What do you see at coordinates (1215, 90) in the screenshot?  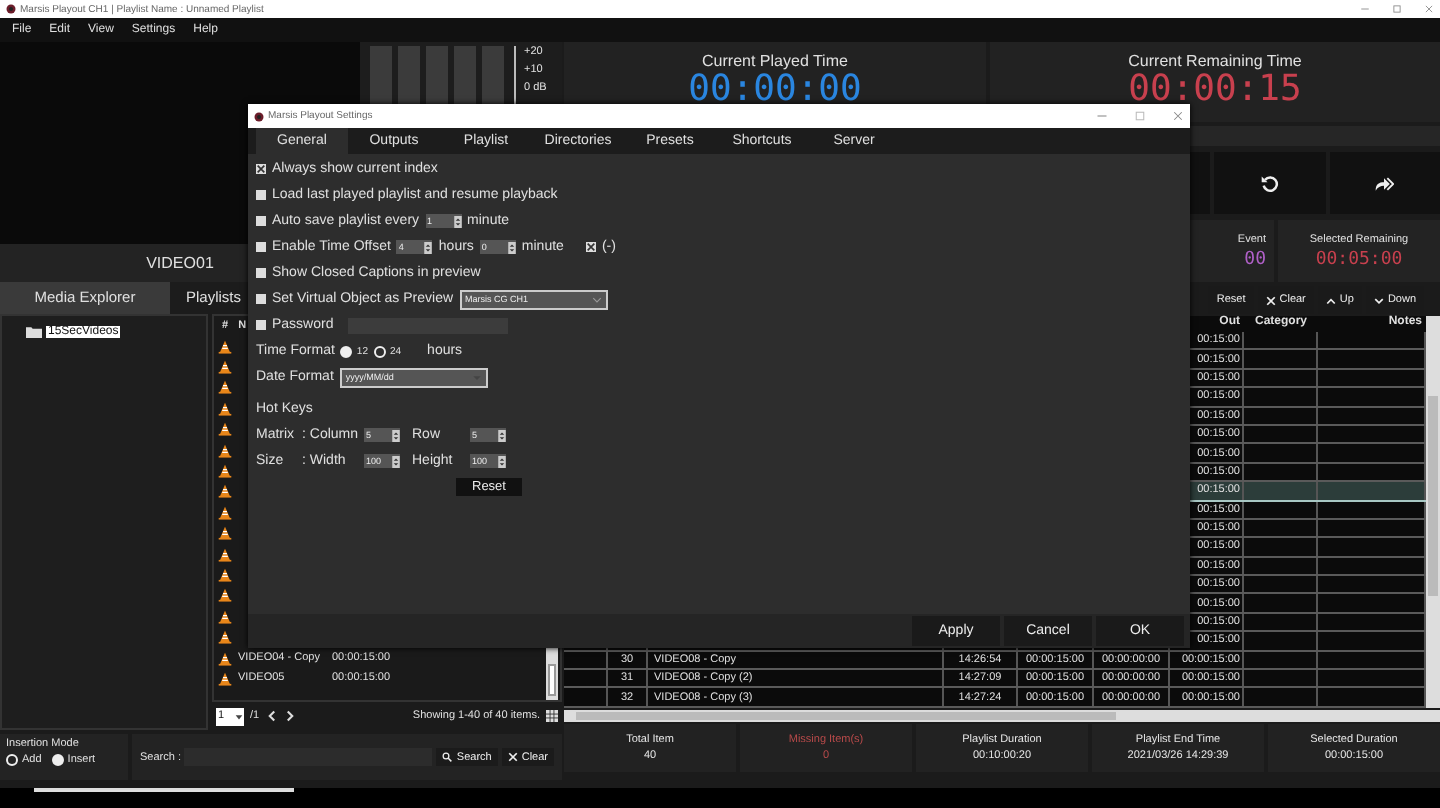 I see `clock-time: 00:00:15` at bounding box center [1215, 90].